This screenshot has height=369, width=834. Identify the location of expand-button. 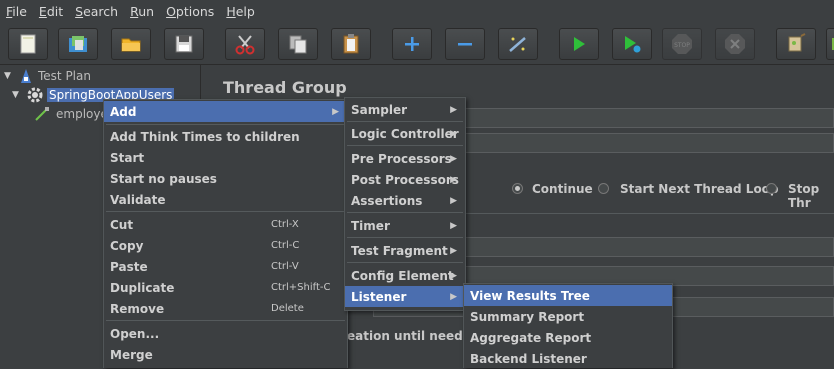
(412, 44).